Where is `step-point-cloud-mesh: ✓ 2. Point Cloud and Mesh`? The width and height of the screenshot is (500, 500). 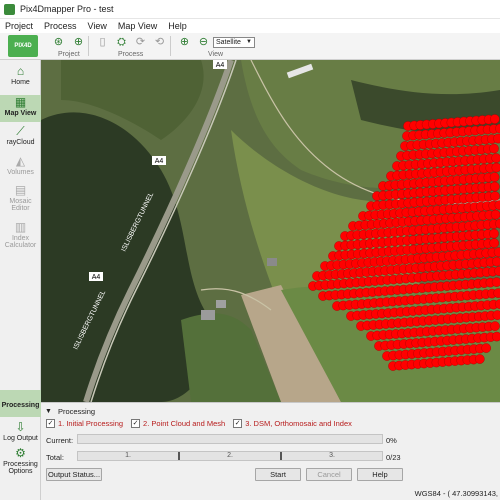
step-point-cloud-mesh: ✓ 2. Point Cloud and Mesh is located at coordinates (178, 423).